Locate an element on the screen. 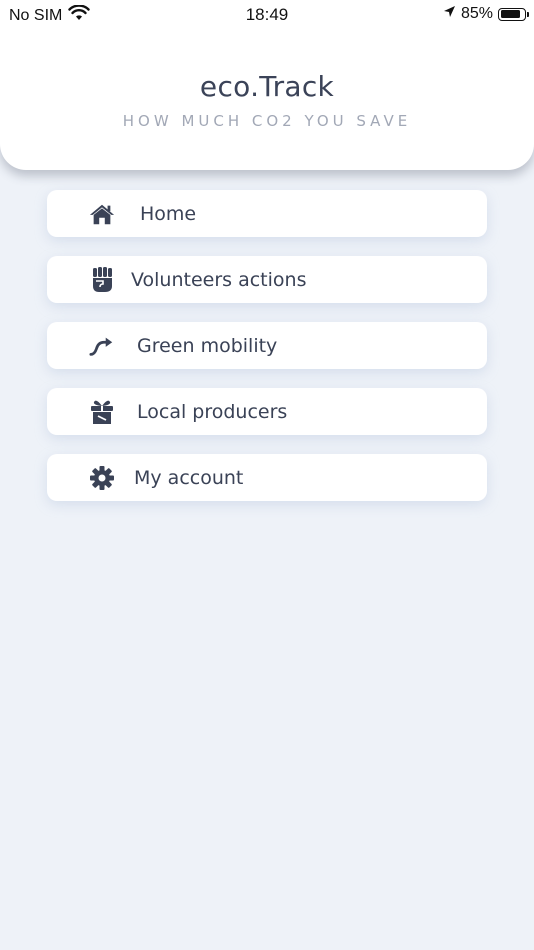  fist-icon is located at coordinates (102, 279).